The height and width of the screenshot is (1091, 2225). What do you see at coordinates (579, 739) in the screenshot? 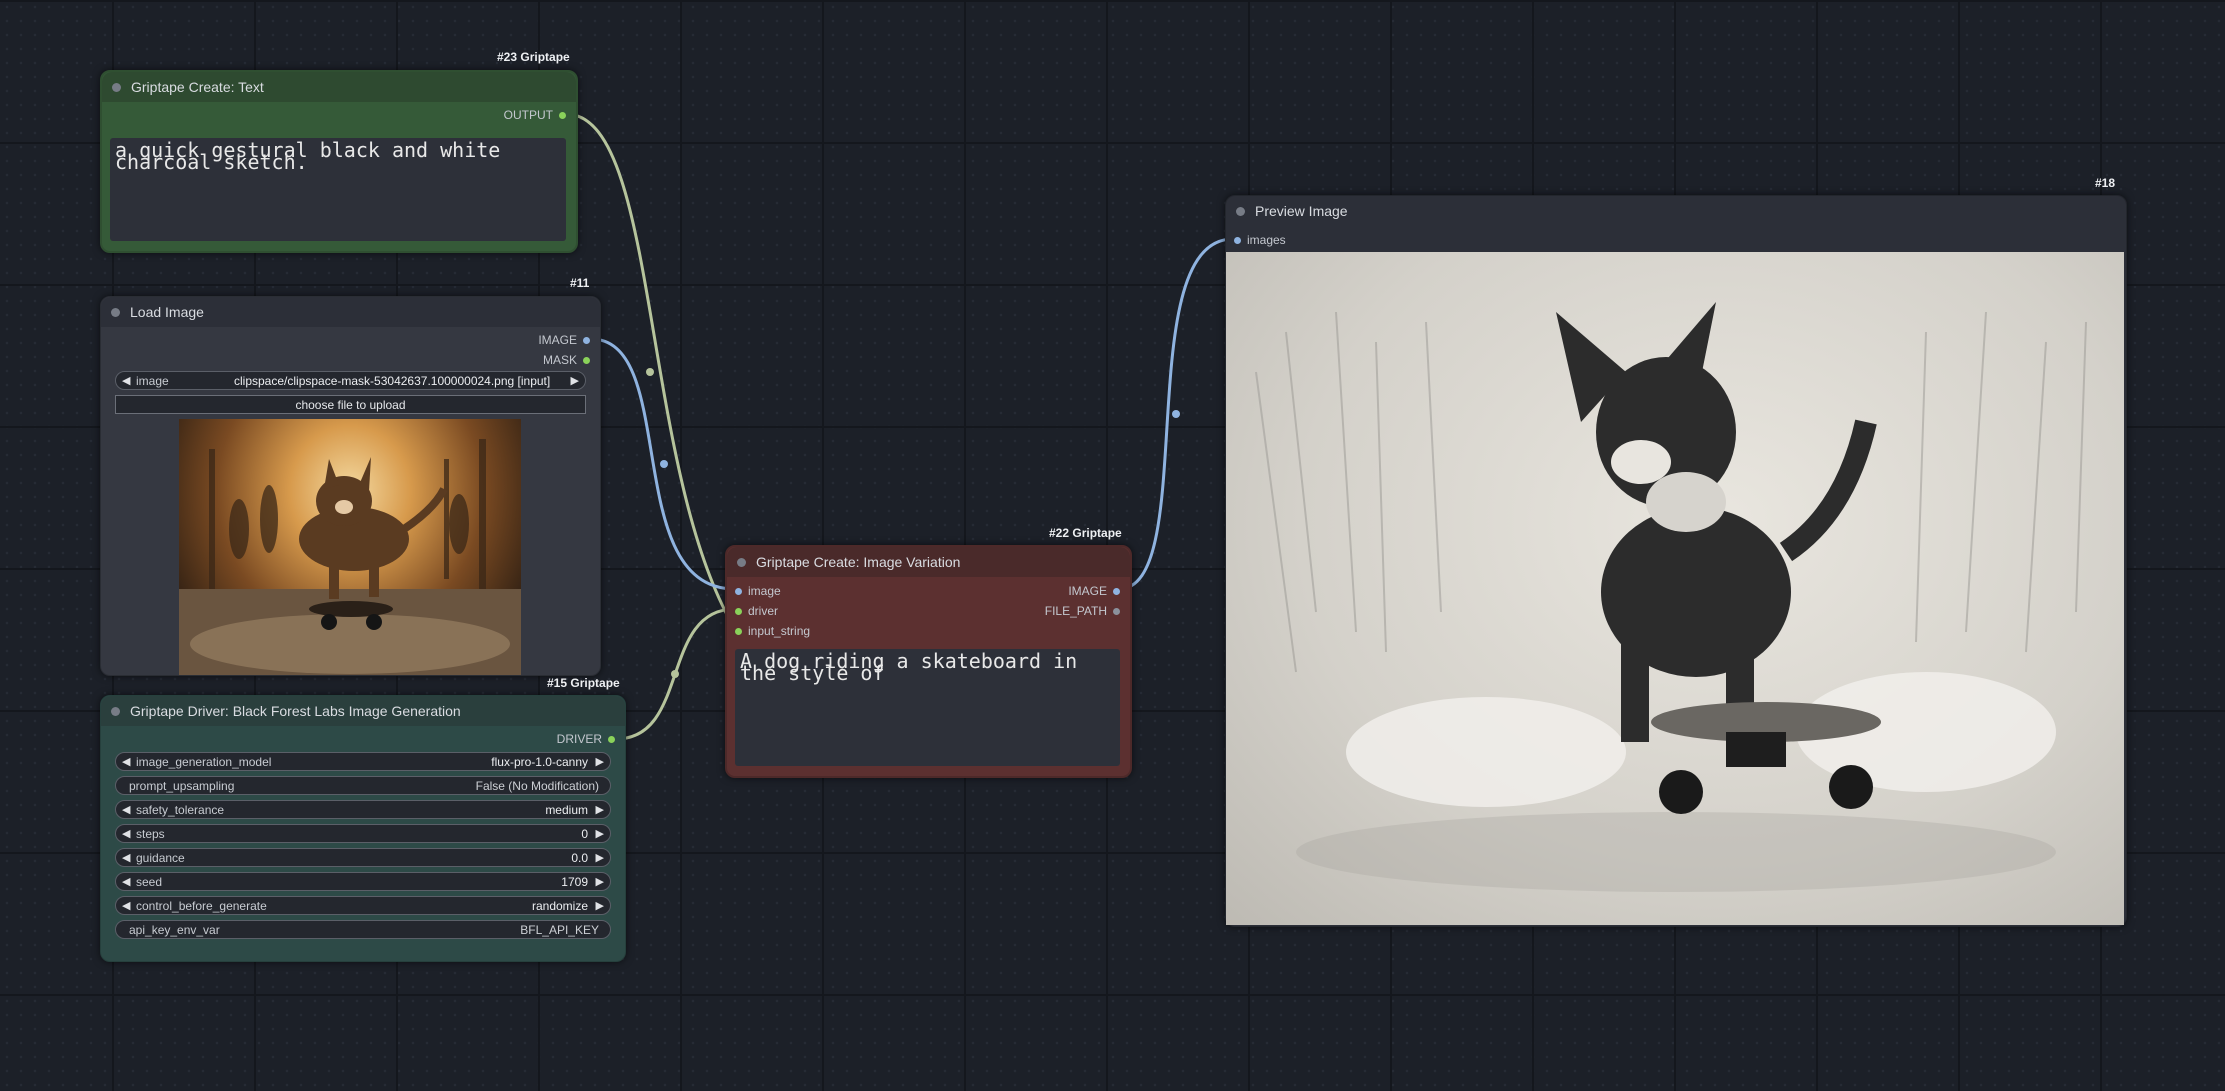
I see `output-label: DRIVER` at bounding box center [579, 739].